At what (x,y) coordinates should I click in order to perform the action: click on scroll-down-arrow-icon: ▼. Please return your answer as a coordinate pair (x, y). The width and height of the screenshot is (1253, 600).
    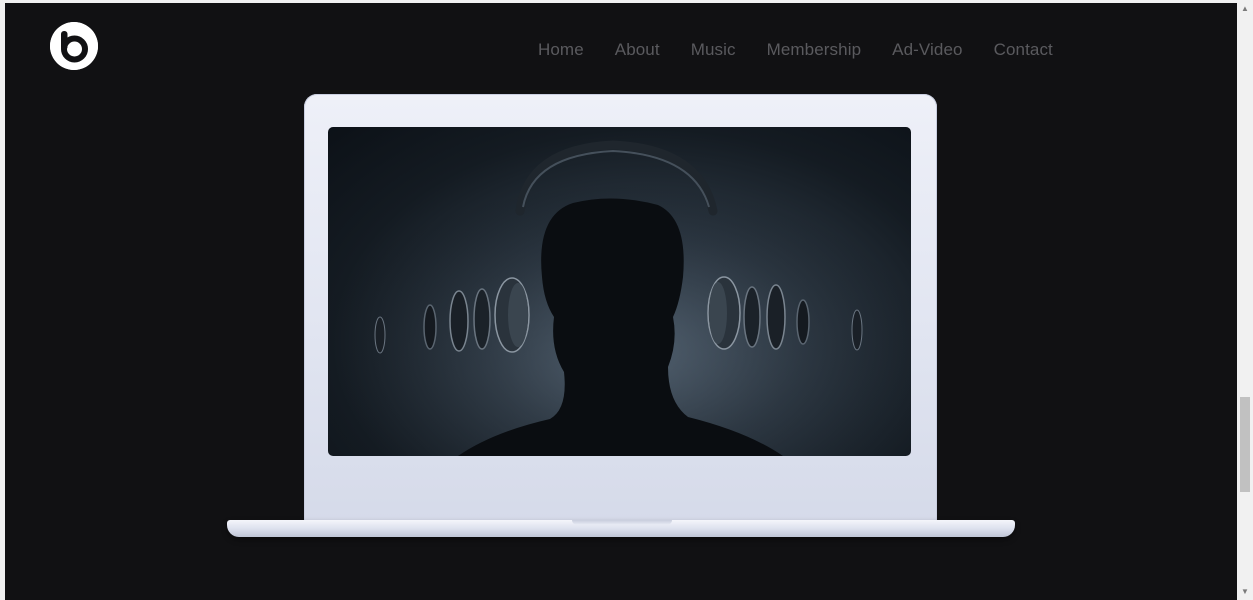
    Looking at the image, I should click on (1245, 591).